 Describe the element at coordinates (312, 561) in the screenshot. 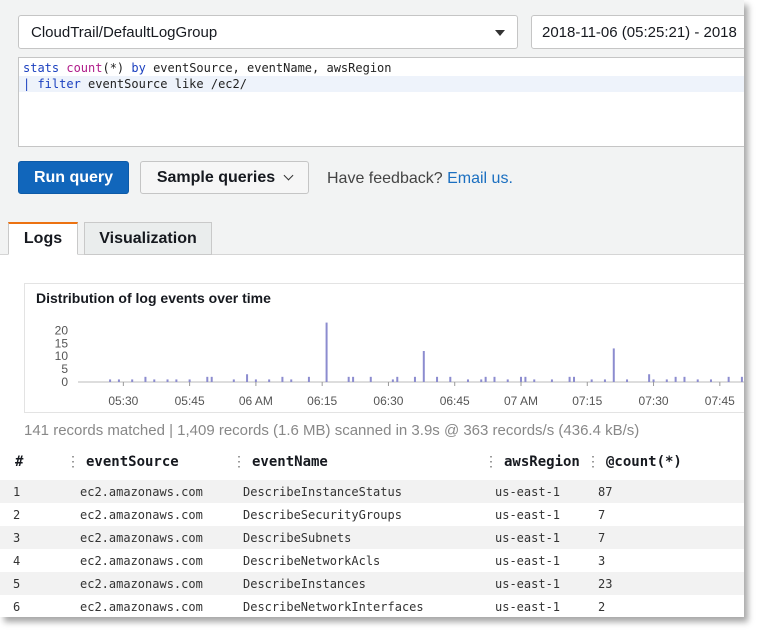

I see `cell-event-name: DescribeNetworkAcls` at that location.